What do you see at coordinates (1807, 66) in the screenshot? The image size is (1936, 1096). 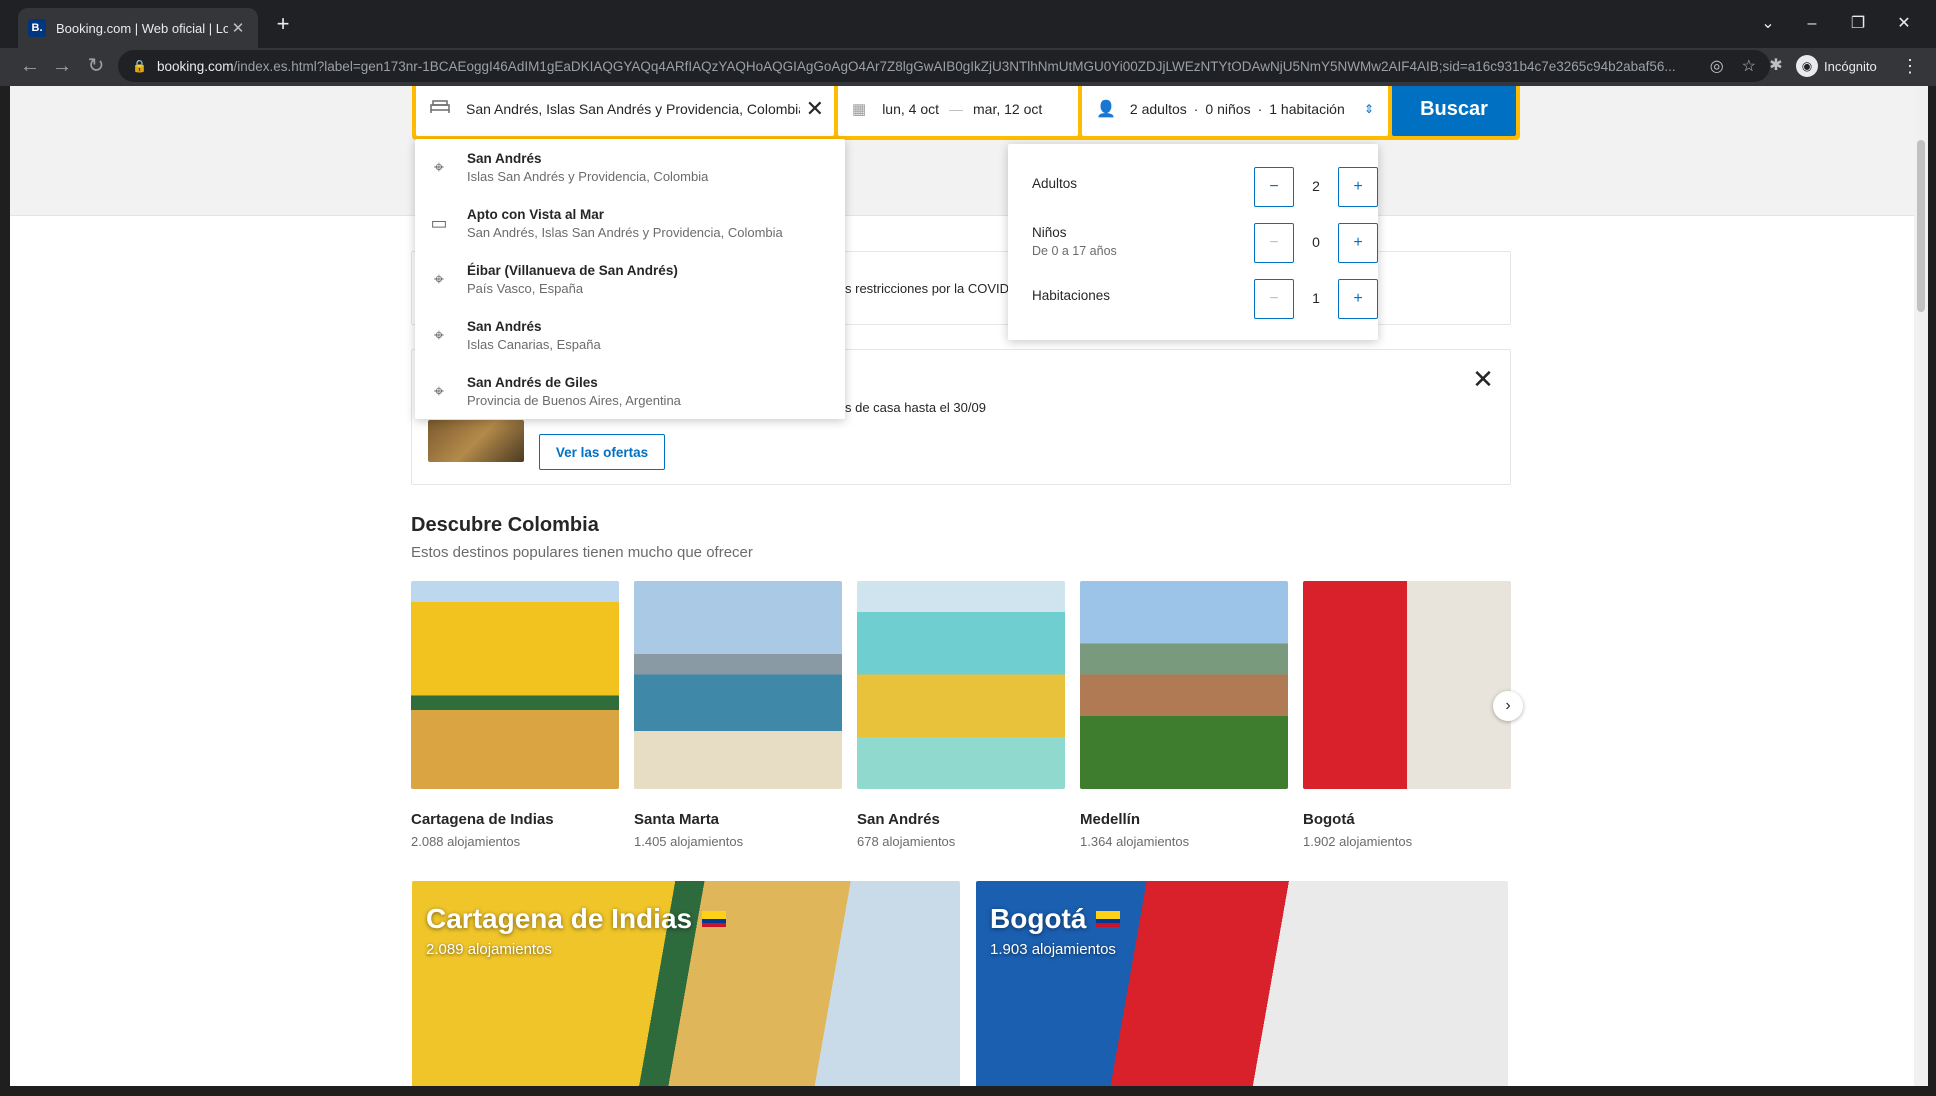 I see `incognito-icon: ◉` at bounding box center [1807, 66].